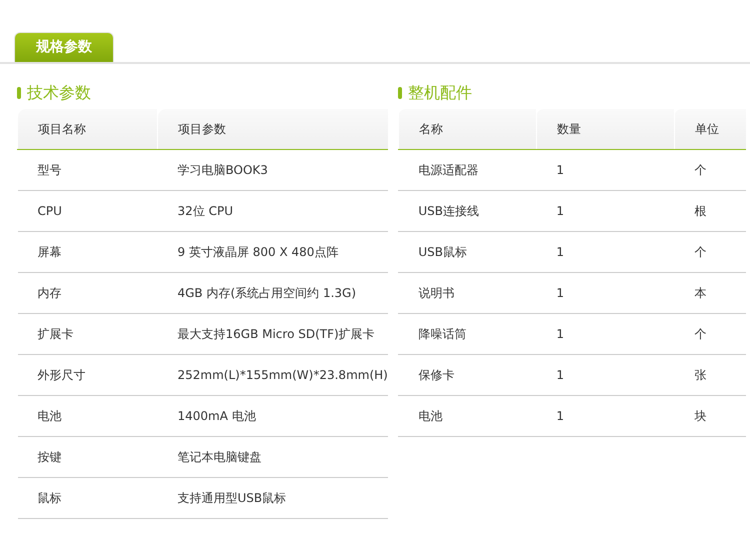 This screenshot has height=540, width=750. Describe the element at coordinates (88, 129) in the screenshot. I see `column-header: 项目名称` at that location.